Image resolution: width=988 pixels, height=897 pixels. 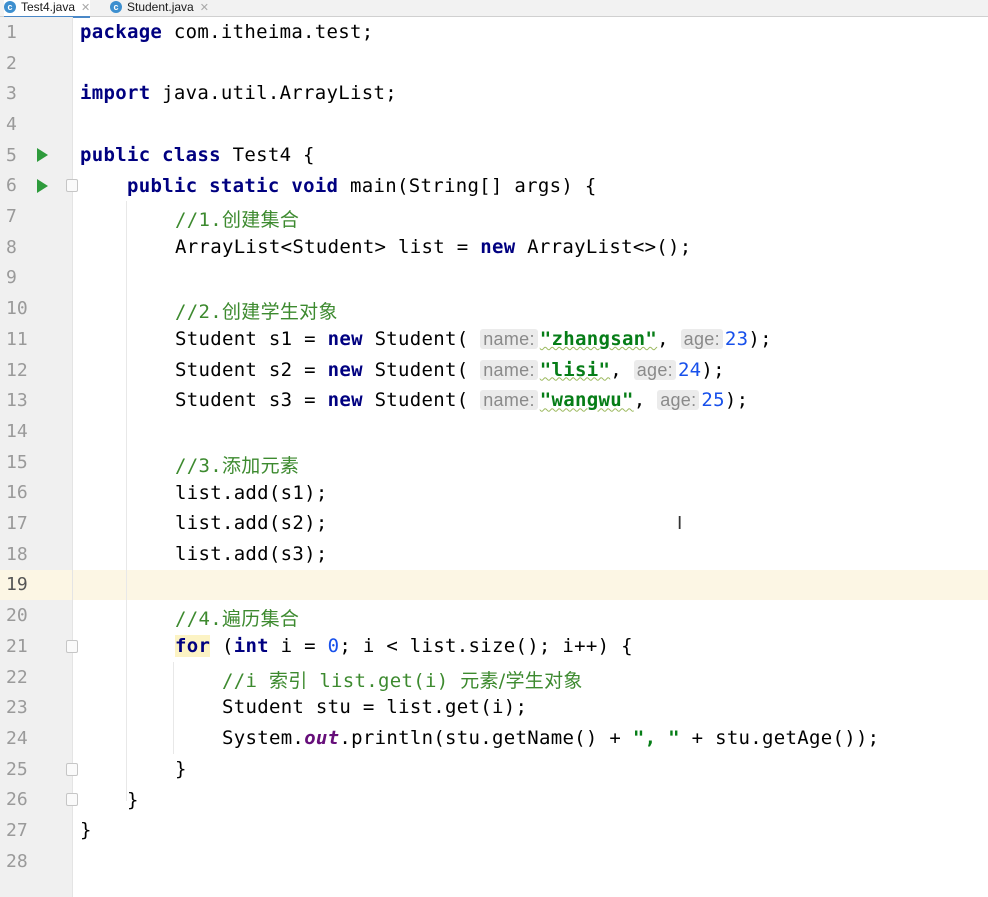 What do you see at coordinates (17, 769) in the screenshot?
I see `line-number: 25` at bounding box center [17, 769].